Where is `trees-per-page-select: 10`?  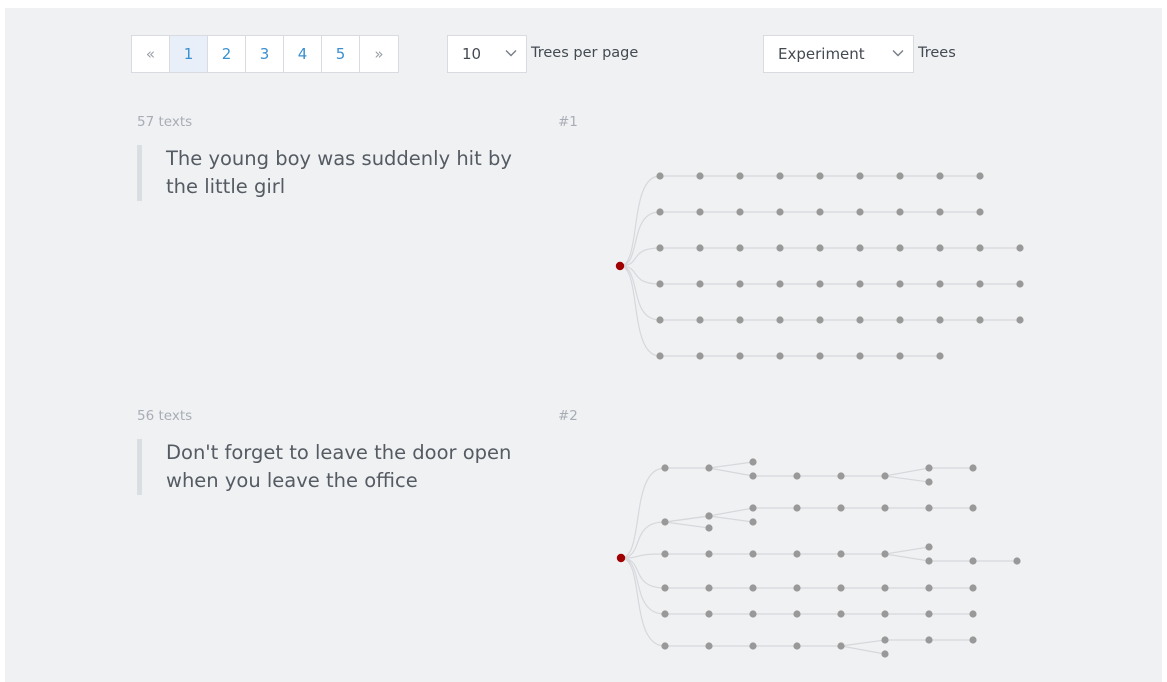 trees-per-page-select: 10 is located at coordinates (487, 54).